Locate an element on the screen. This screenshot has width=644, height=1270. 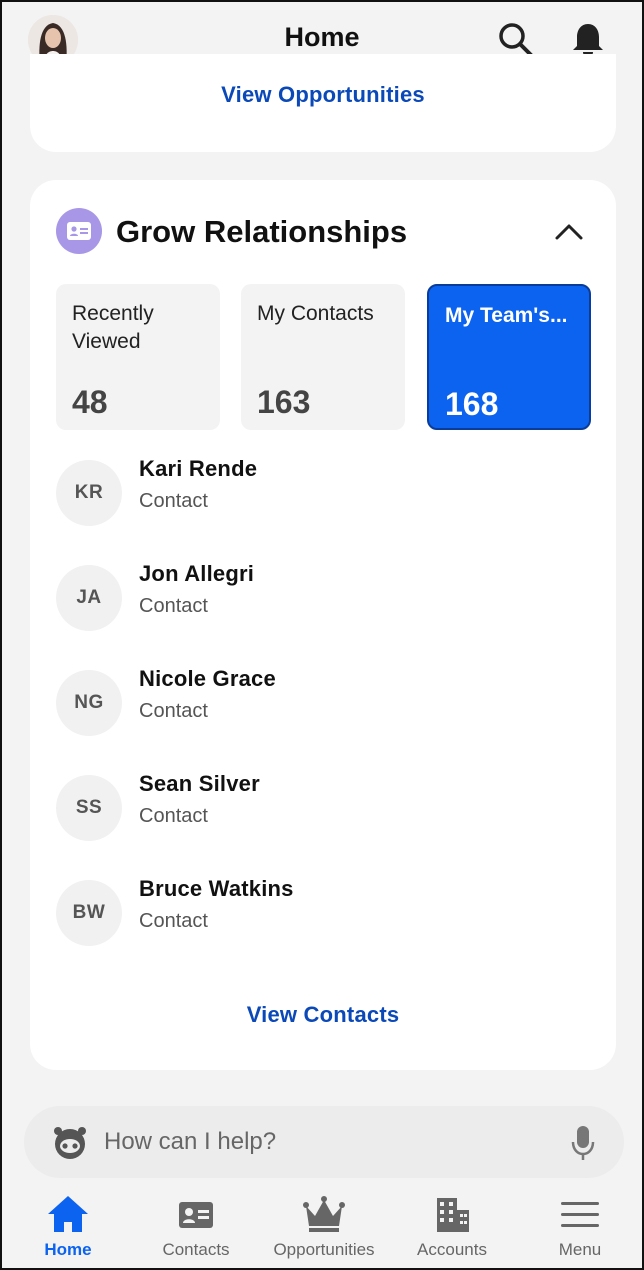
tile-count: 48 is located at coordinates (90, 402).